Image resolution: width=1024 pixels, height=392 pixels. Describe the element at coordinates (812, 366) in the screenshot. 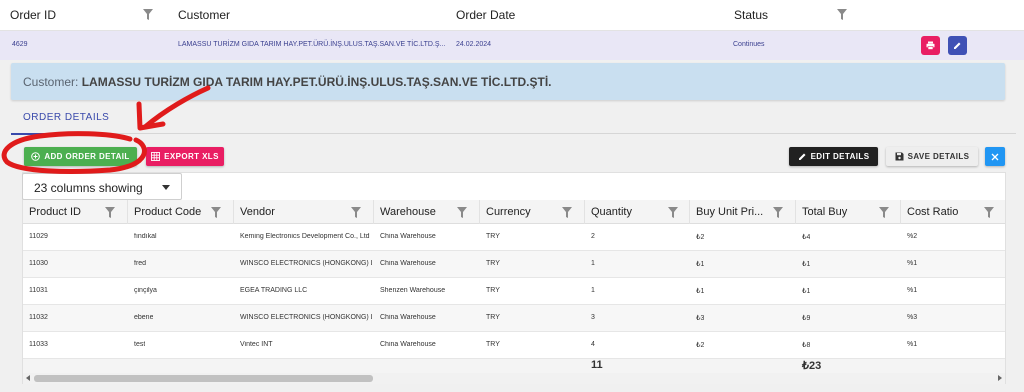

I see `total-buy-sum: ₺23` at that location.